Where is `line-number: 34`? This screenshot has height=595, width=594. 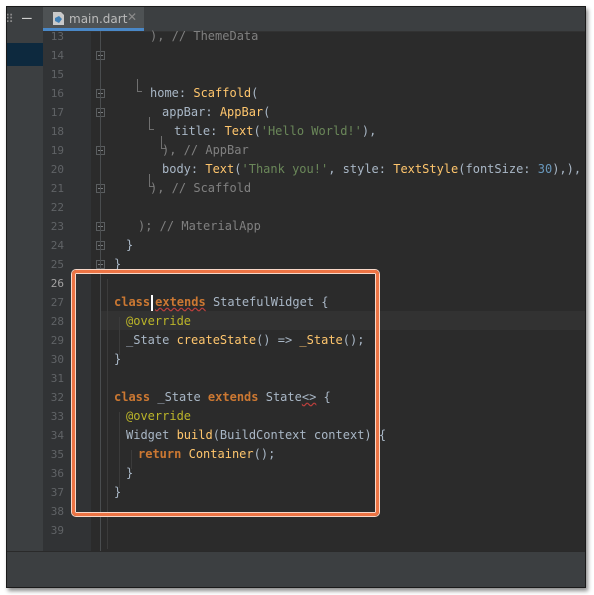 line-number: 34 is located at coordinates (57, 435).